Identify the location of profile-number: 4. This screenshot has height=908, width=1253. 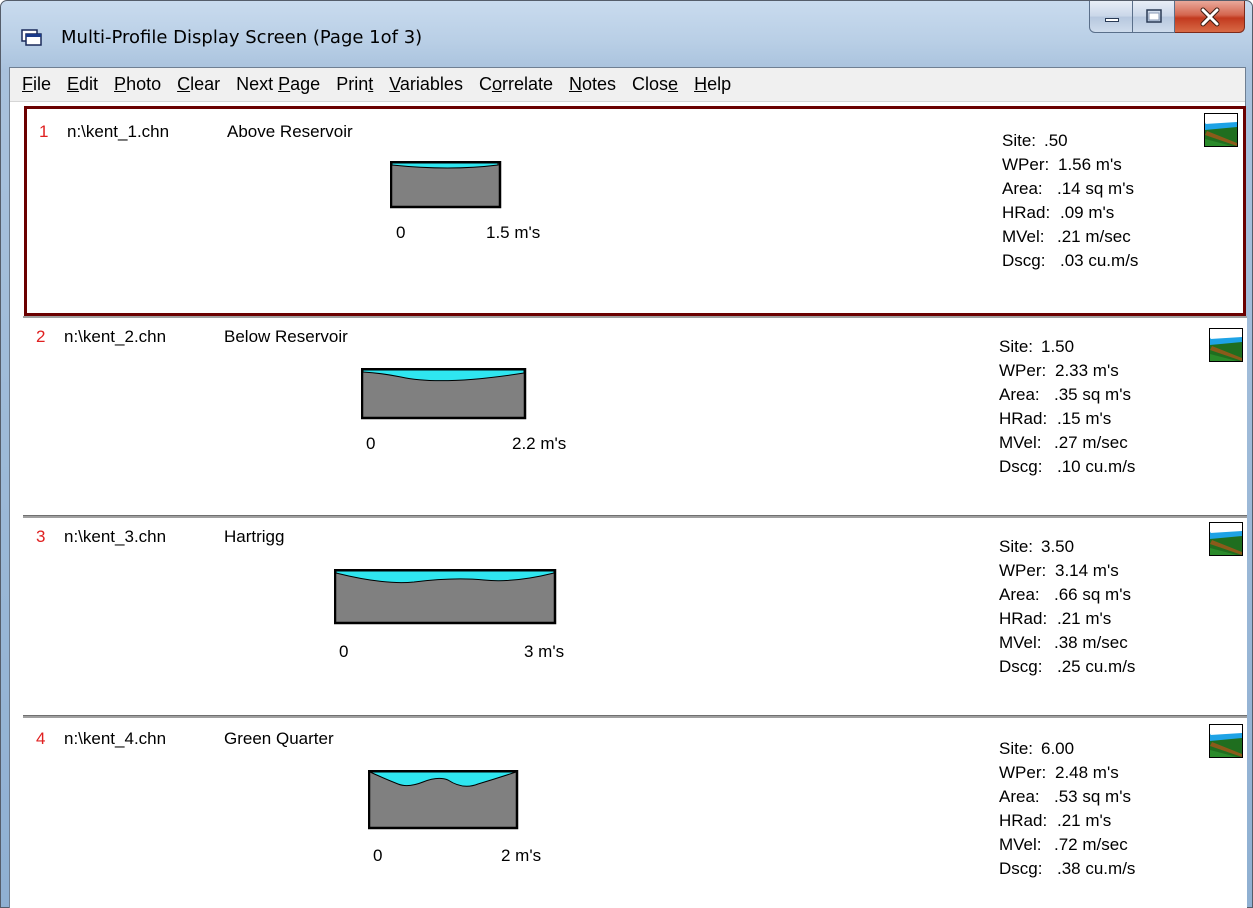
(41, 738).